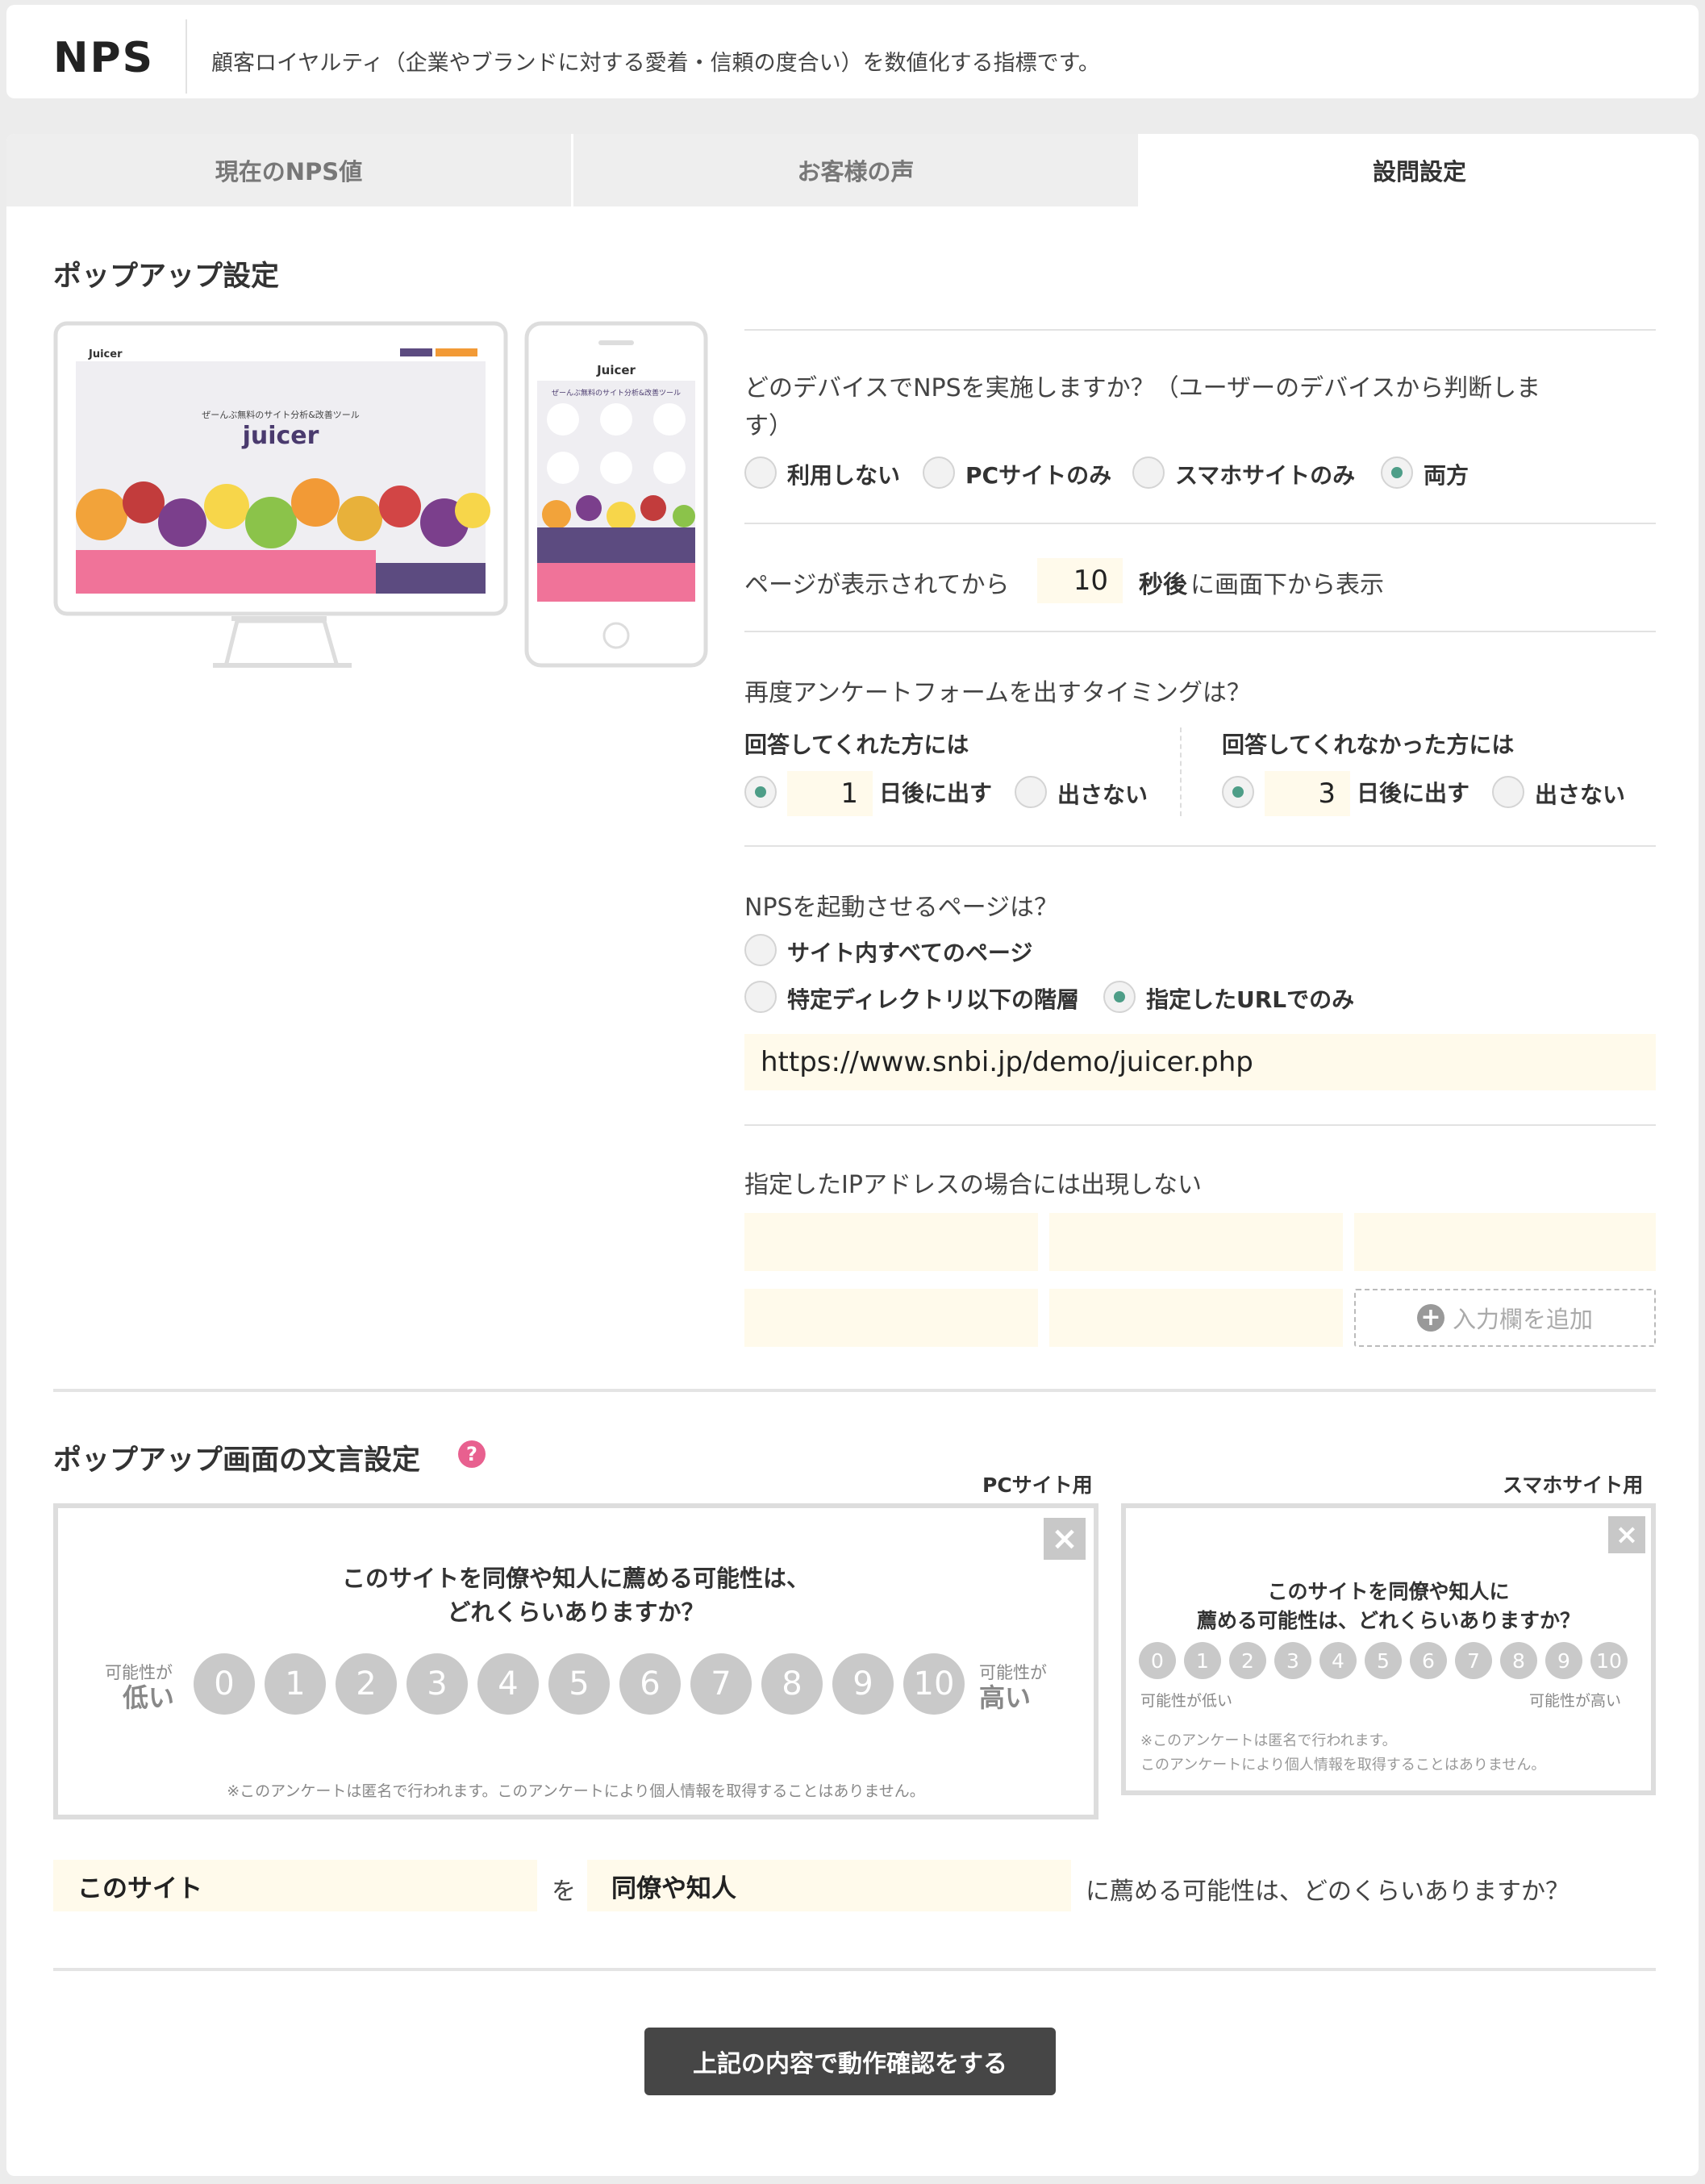 The width and height of the screenshot is (1705, 2184). What do you see at coordinates (564, 1892) in the screenshot?
I see `connector-text: を` at bounding box center [564, 1892].